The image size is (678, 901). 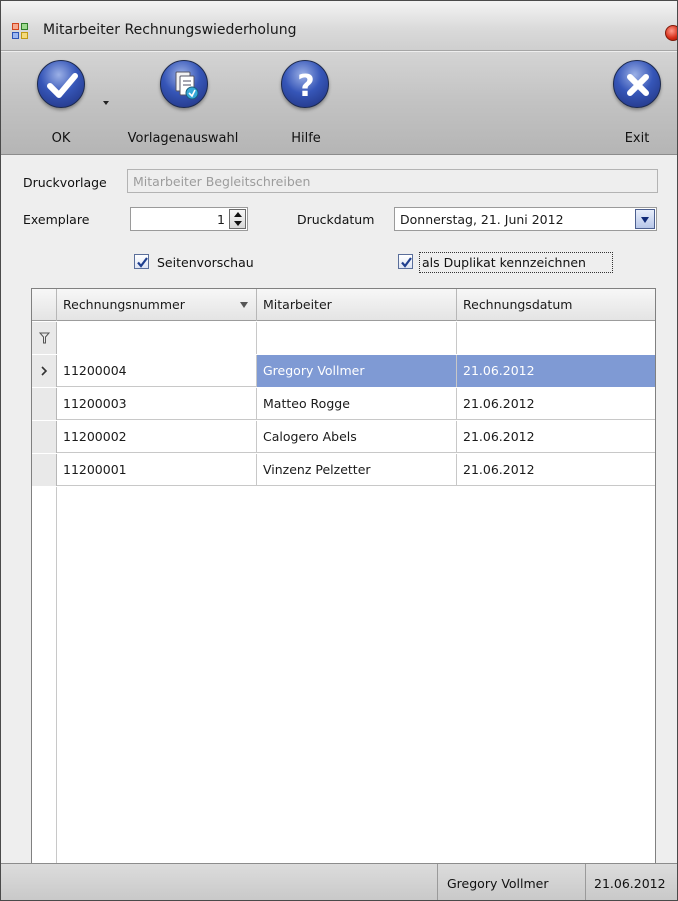 I want to click on cell-employee: Matteo Rogge, so click(x=357, y=404).